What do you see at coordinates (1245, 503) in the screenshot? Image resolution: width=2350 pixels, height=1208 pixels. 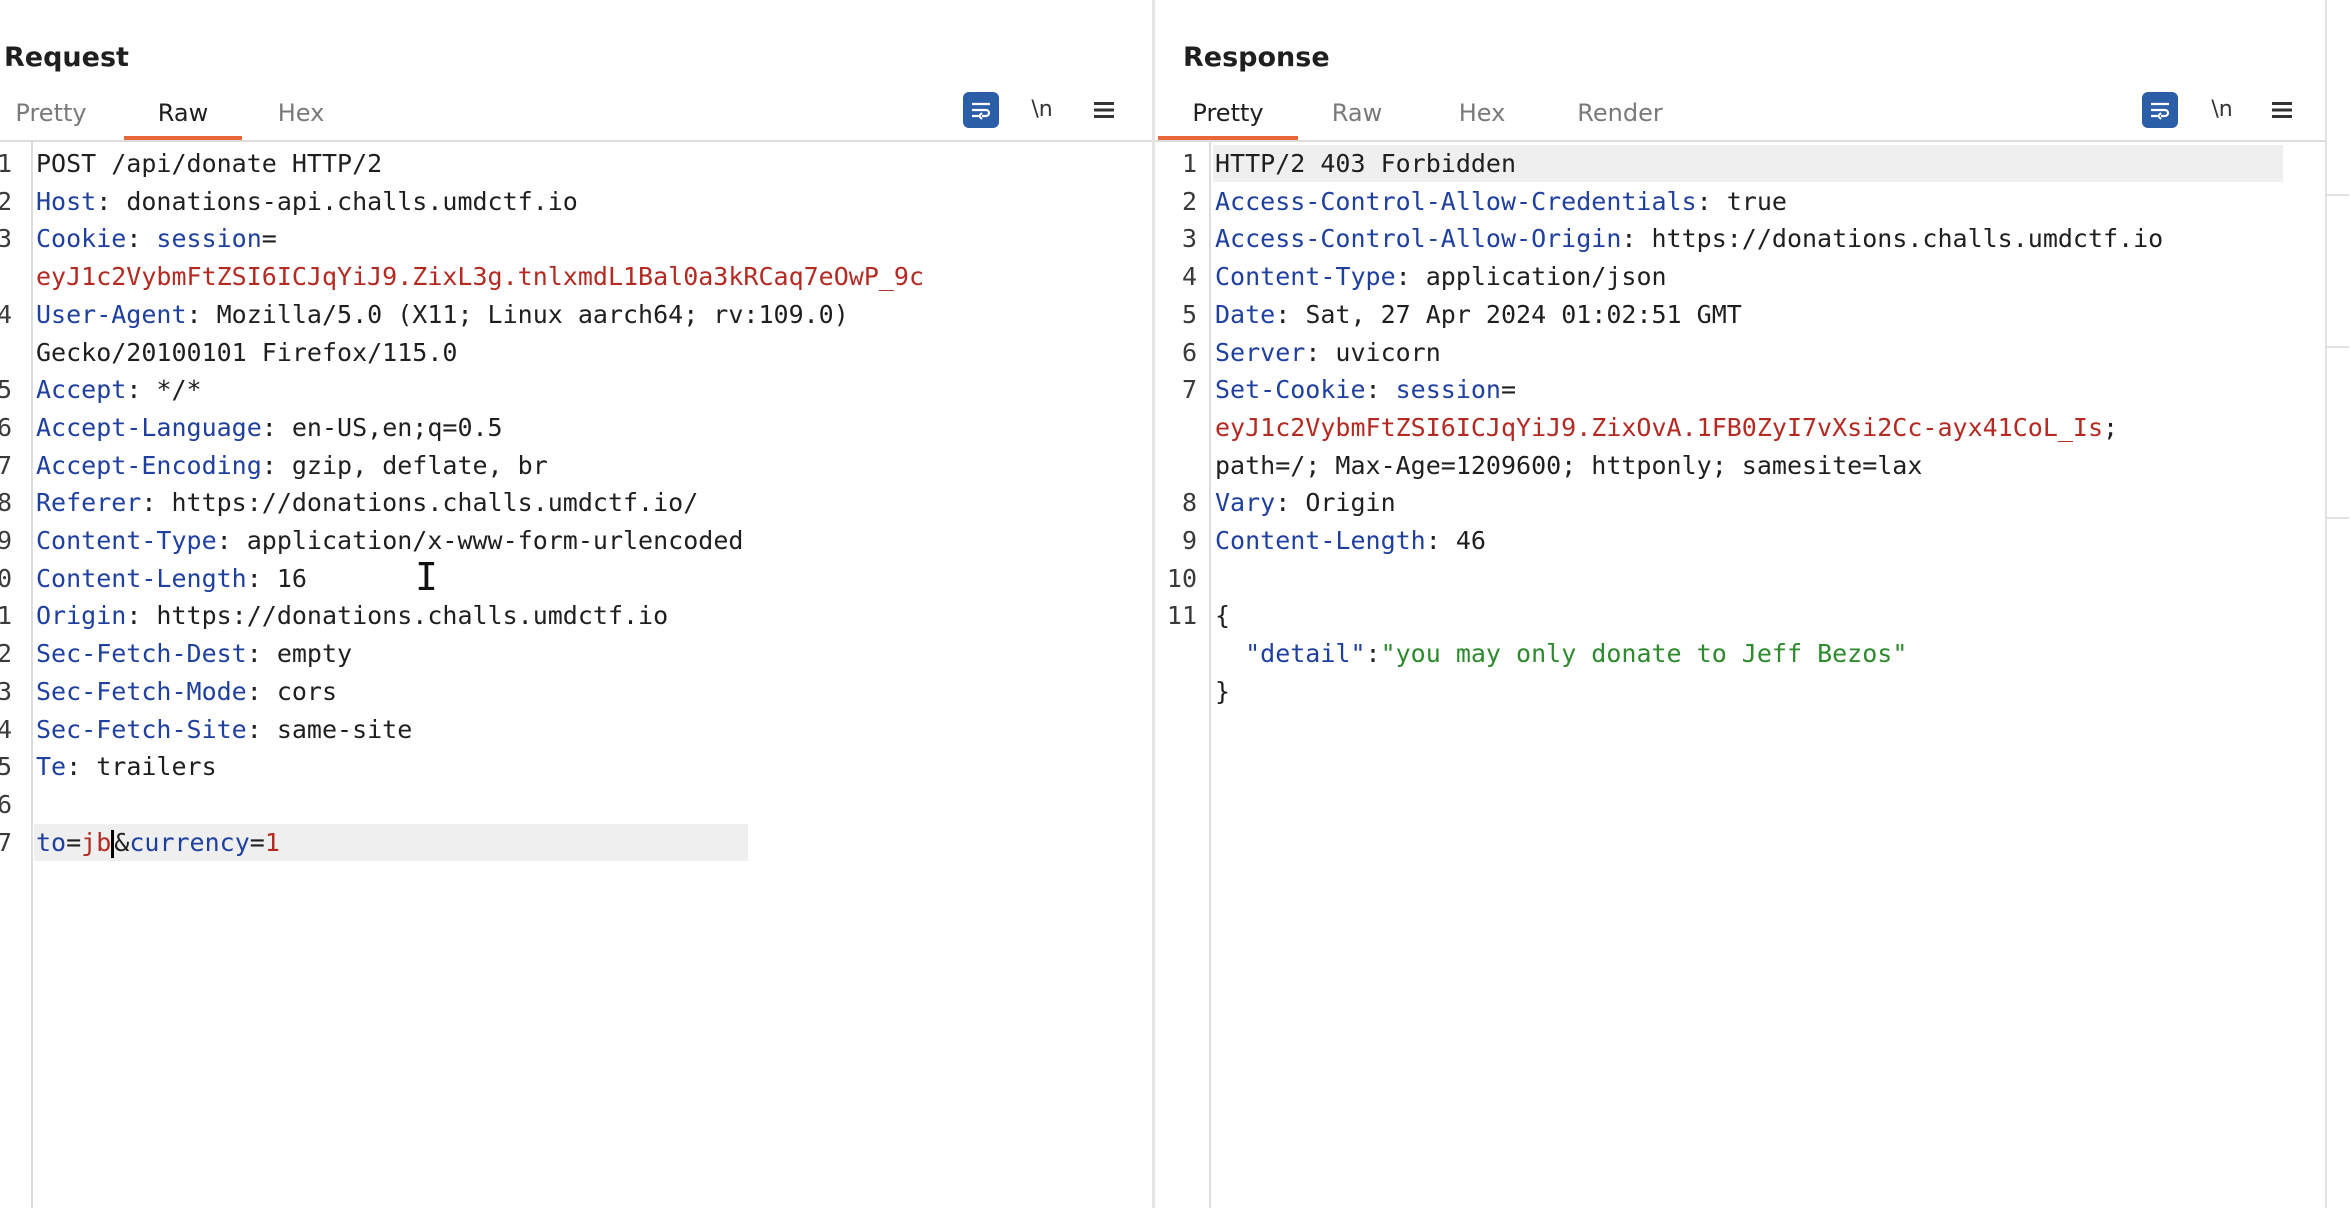 I see `token-key: Vary` at bounding box center [1245, 503].